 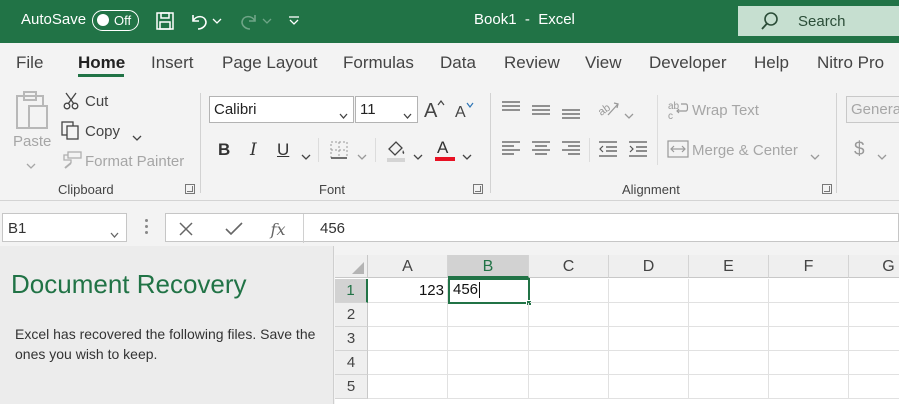 I want to click on tab-data: Data, so click(x=458, y=63).